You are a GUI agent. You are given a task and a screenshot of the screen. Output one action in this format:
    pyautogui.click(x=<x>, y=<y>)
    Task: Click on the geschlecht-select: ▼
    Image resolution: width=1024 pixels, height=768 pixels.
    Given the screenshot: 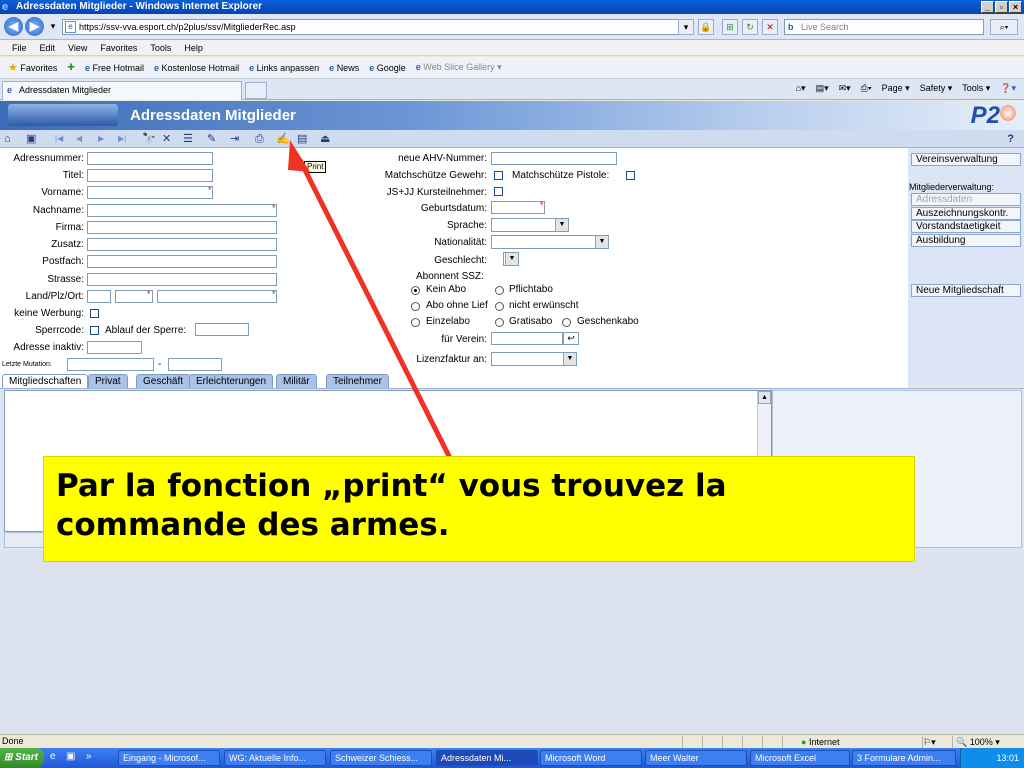 What is the action you would take?
    pyautogui.click(x=511, y=259)
    